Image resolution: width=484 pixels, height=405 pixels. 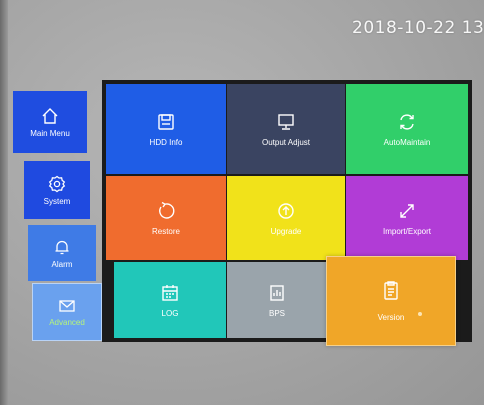 What do you see at coordinates (57, 201) in the screenshot?
I see `sidebar-item-label: System` at bounding box center [57, 201].